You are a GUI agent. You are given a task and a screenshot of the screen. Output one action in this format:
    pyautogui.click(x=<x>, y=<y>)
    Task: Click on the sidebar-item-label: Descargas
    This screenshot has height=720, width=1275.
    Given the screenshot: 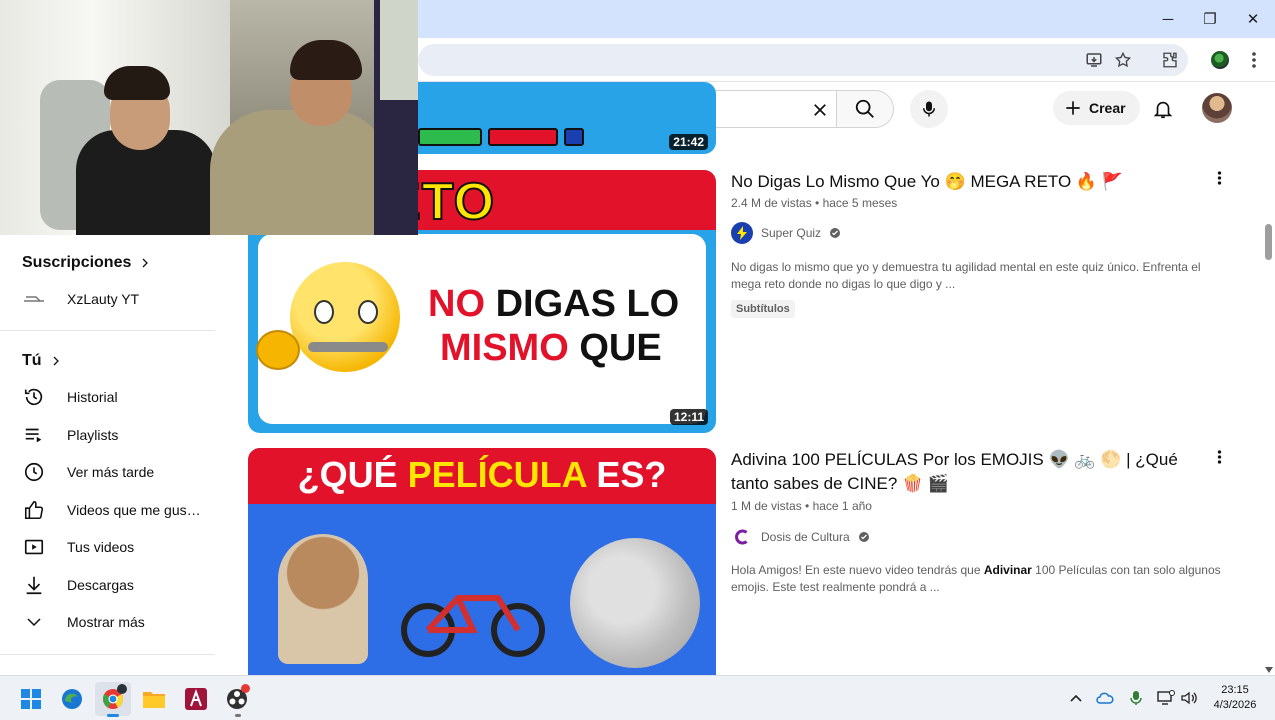 What is the action you would take?
    pyautogui.click(x=100, y=585)
    